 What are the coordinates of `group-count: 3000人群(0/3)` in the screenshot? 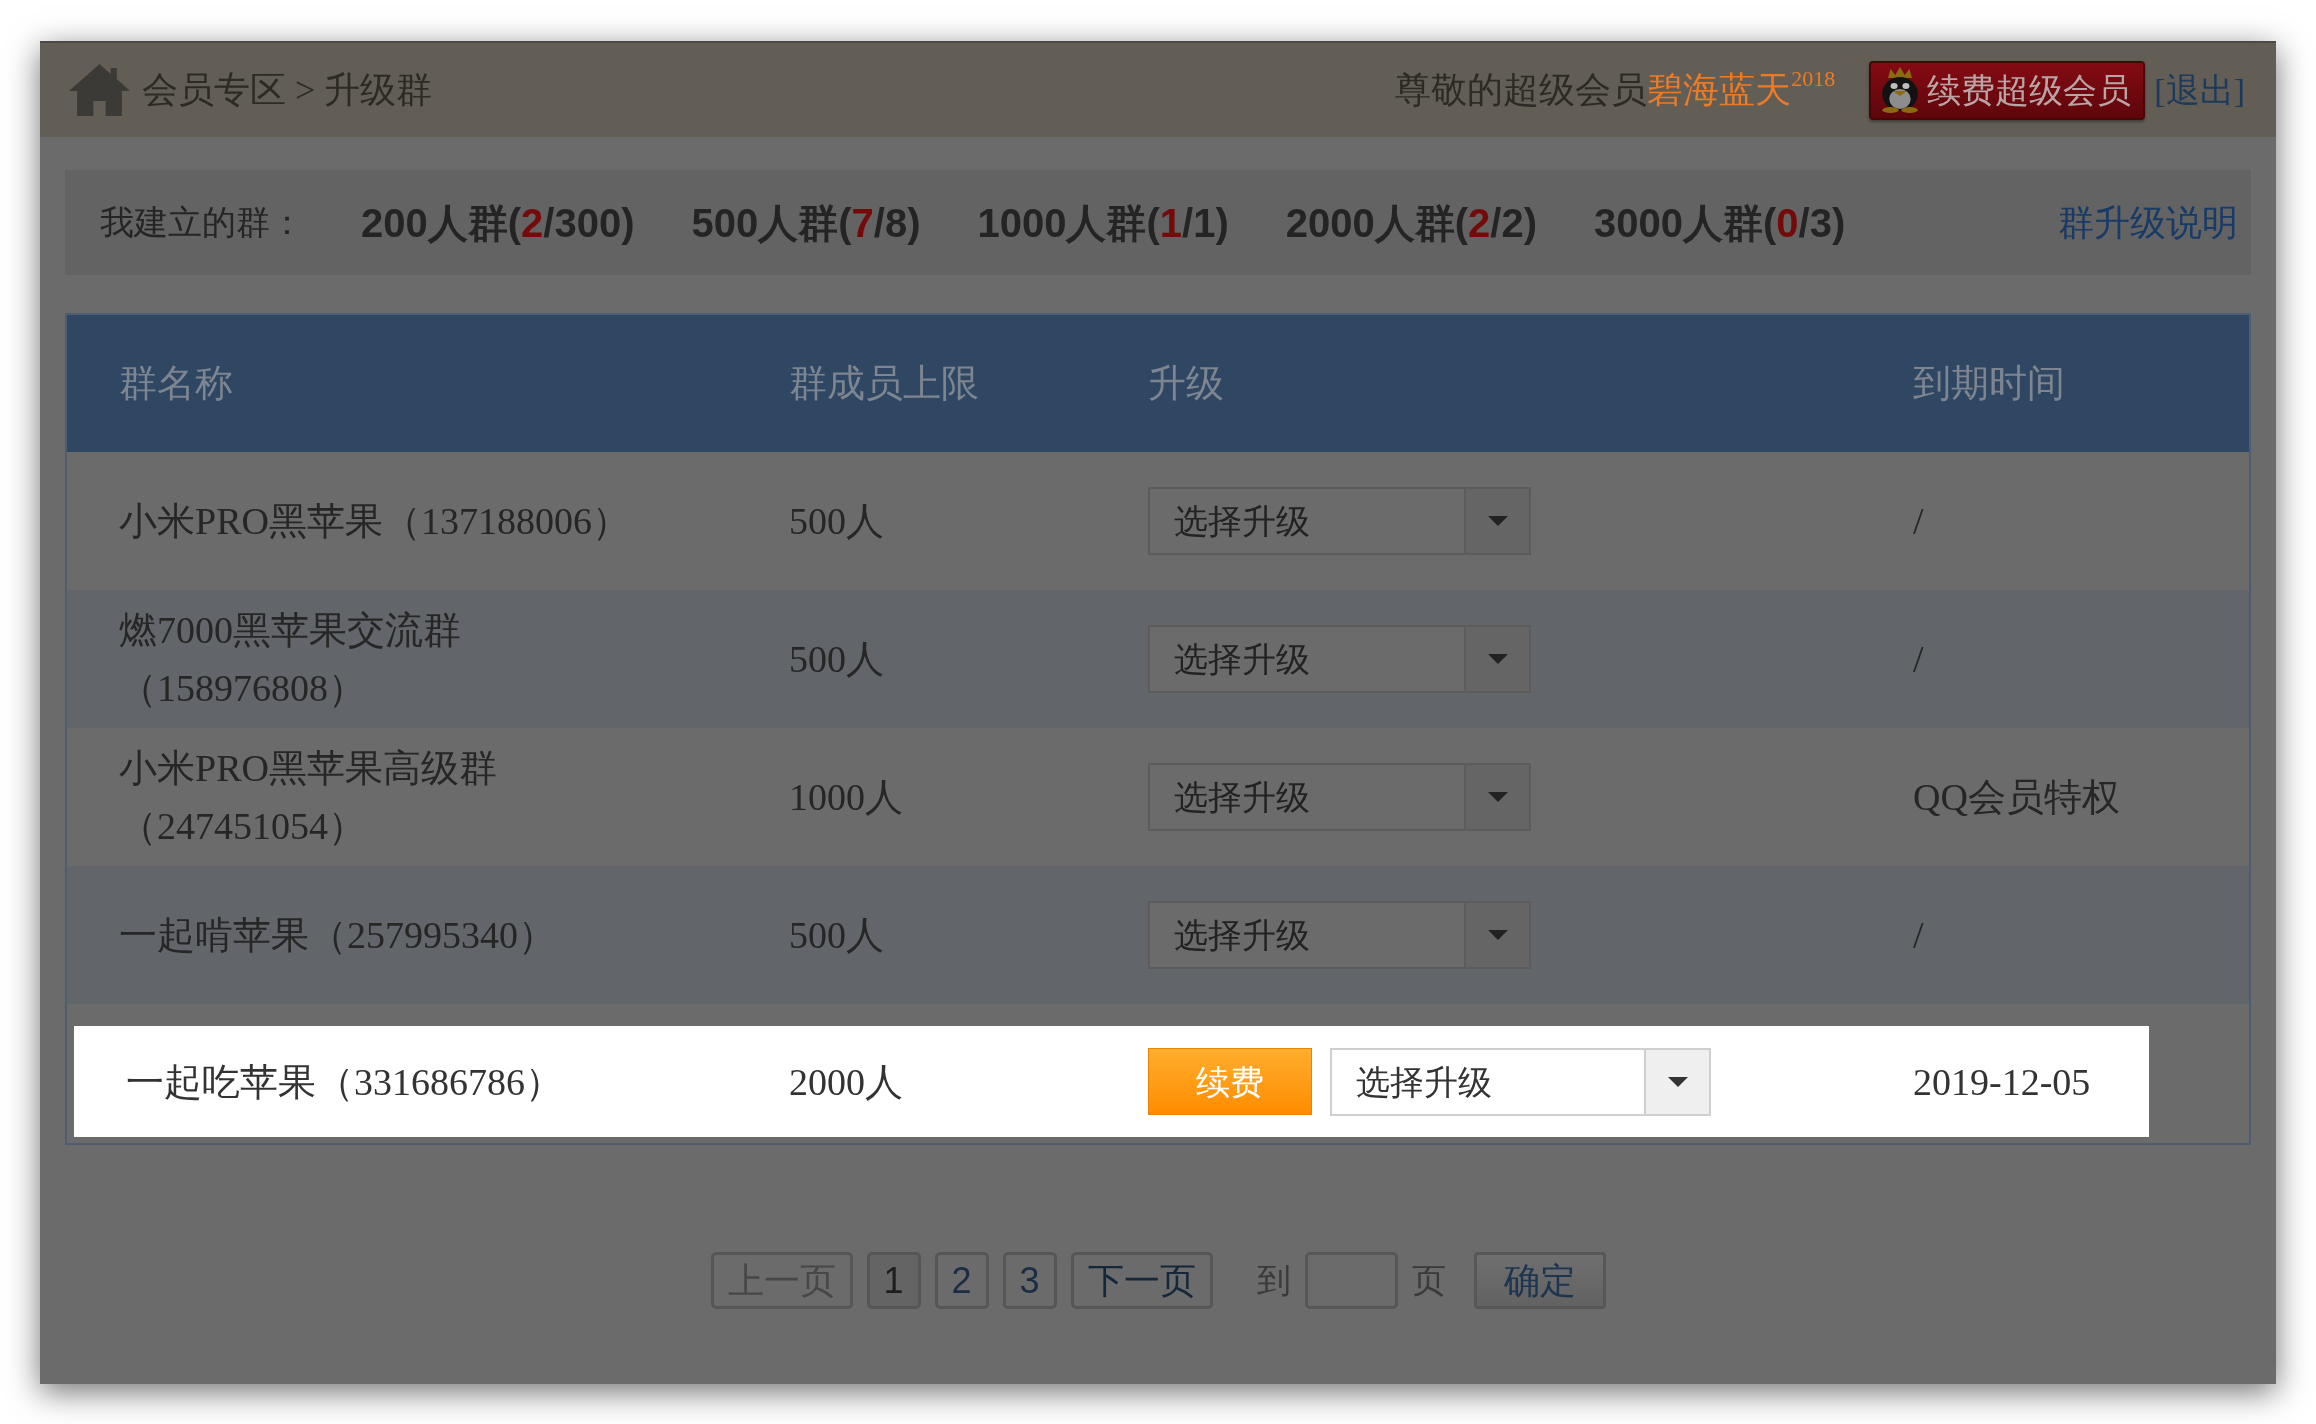 It's located at (1720, 223).